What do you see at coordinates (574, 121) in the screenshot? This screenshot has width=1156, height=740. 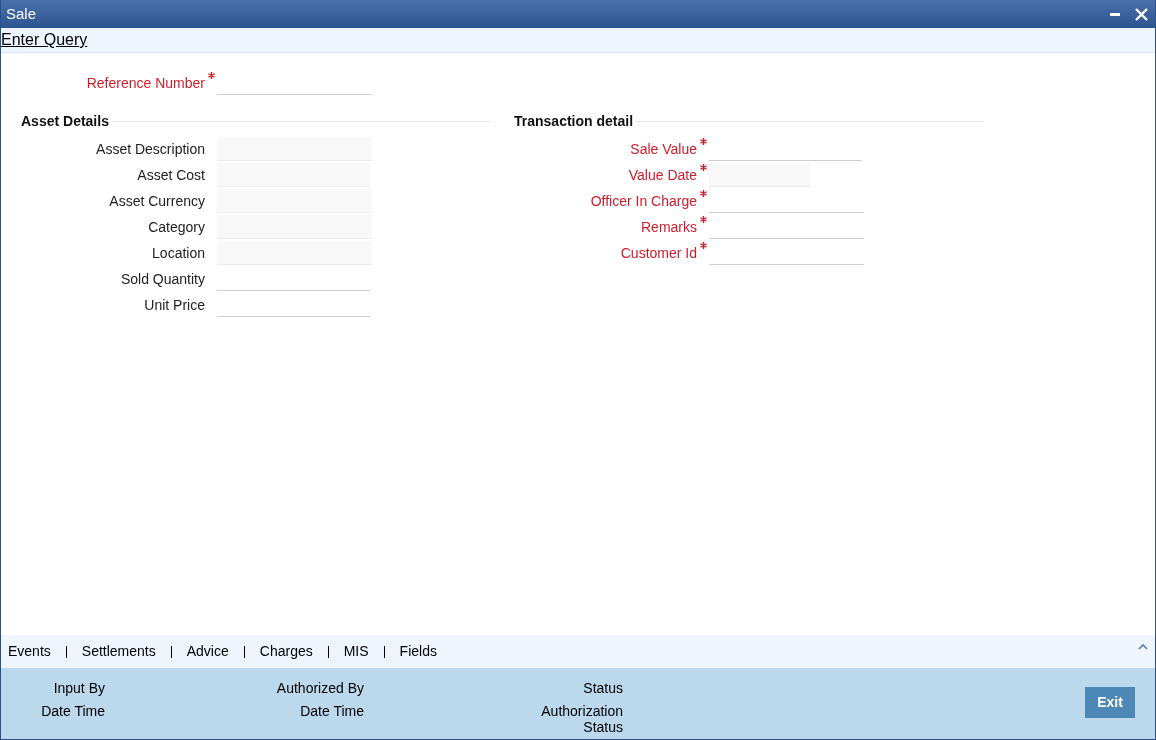 I see `section-heading: Transaction detail` at bounding box center [574, 121].